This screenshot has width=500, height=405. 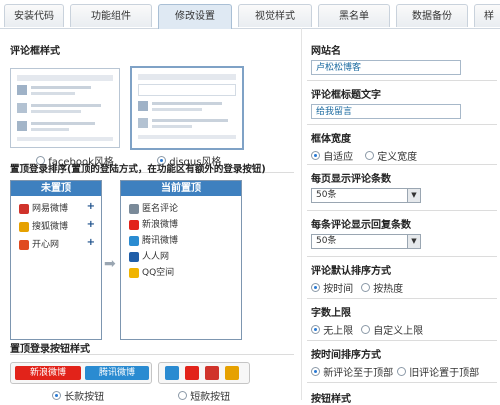 I want to click on settings-tabs: 安装代码 功能组件 修改设置 视觉样式 黑名单 数据备份 样, so click(x=250, y=14).